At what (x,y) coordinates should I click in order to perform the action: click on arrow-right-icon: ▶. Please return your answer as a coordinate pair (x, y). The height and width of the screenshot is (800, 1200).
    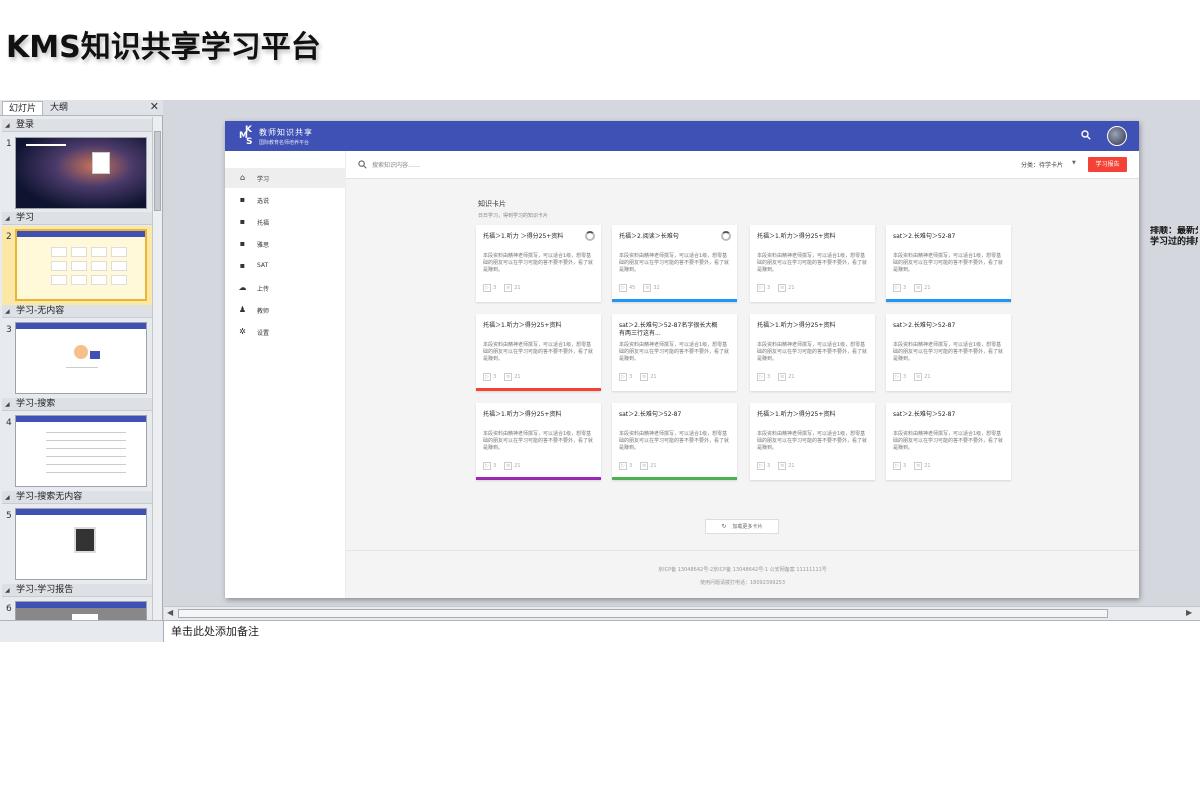
    Looking at the image, I should click on (1189, 612).